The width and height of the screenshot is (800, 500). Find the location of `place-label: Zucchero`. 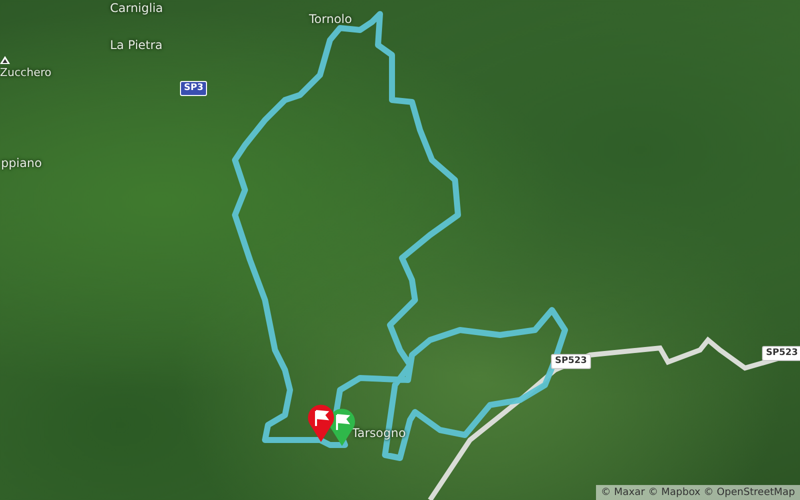

place-label: Zucchero is located at coordinates (26, 72).